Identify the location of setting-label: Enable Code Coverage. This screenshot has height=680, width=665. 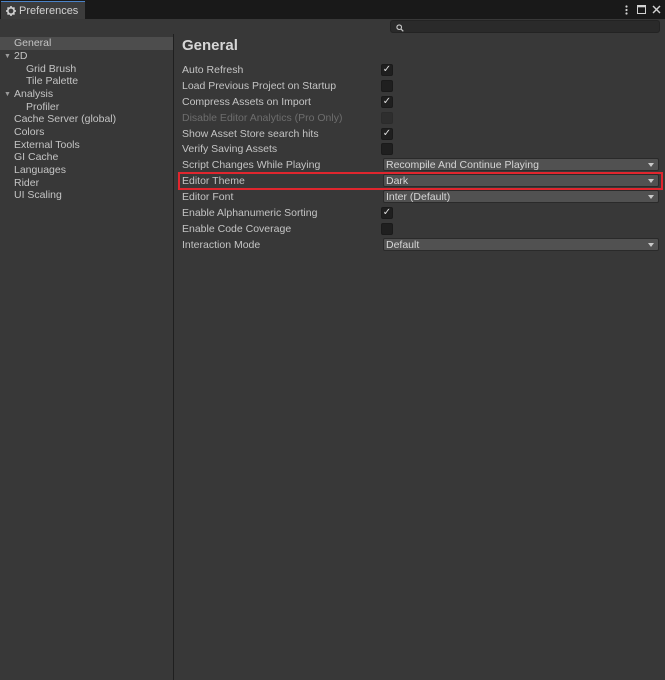
(237, 229).